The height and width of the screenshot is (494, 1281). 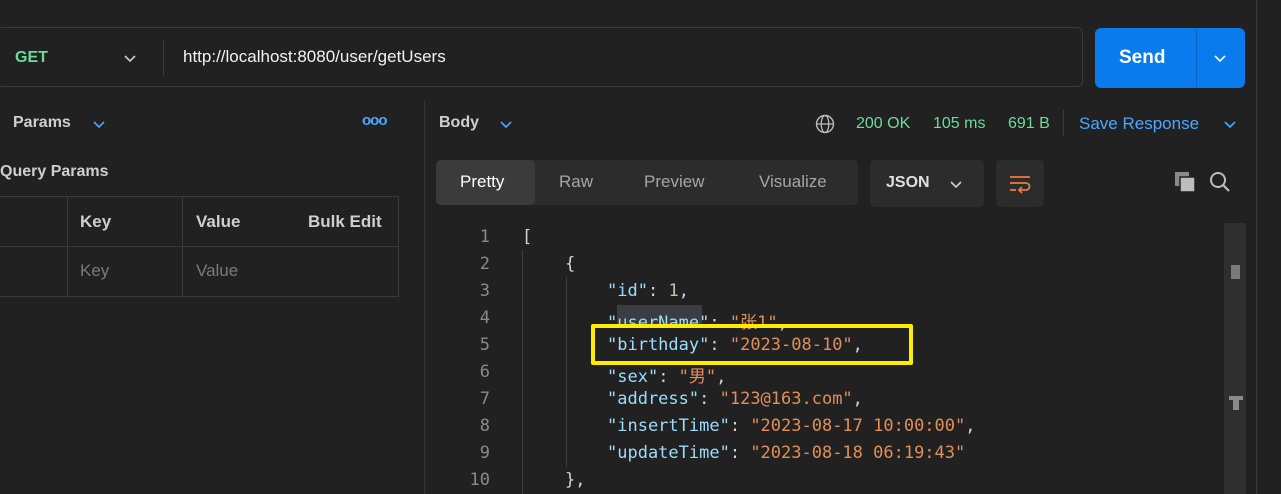 What do you see at coordinates (1029, 124) in the screenshot?
I see `response-size: 691 B` at bounding box center [1029, 124].